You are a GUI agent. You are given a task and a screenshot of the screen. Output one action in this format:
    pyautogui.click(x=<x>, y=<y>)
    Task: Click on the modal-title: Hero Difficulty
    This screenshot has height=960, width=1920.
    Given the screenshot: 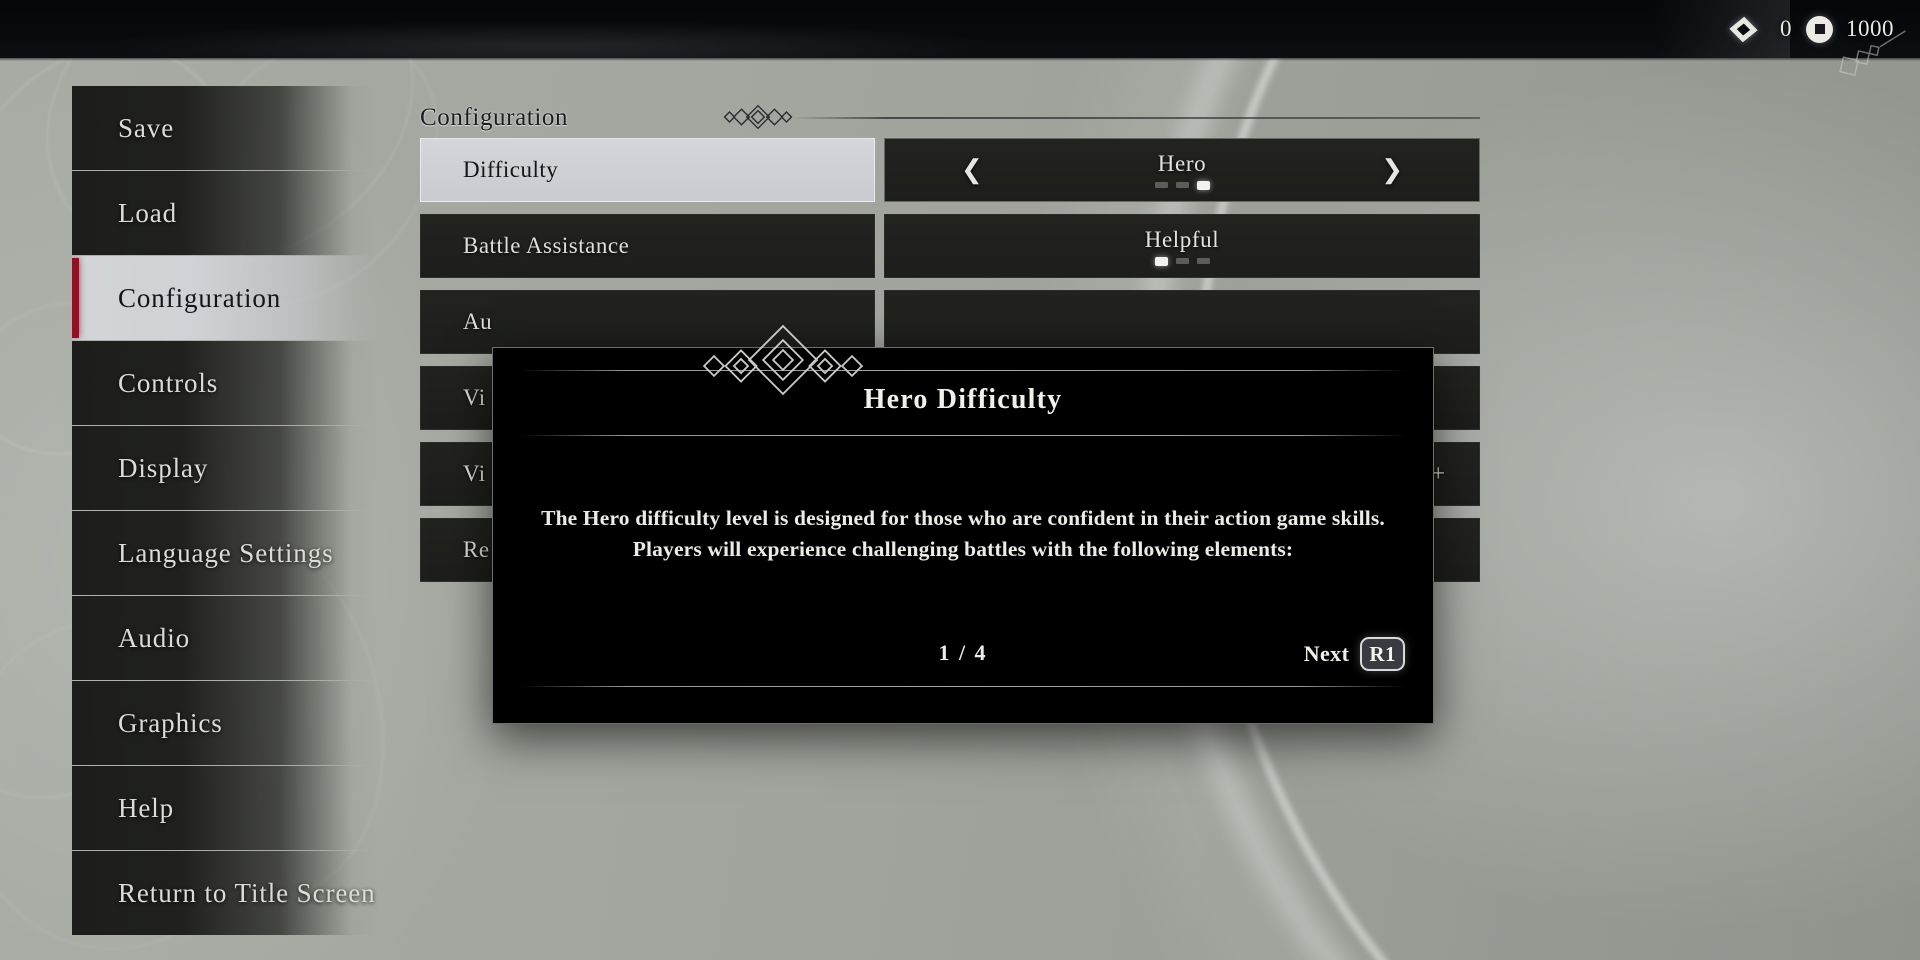 What is the action you would take?
    pyautogui.click(x=963, y=399)
    